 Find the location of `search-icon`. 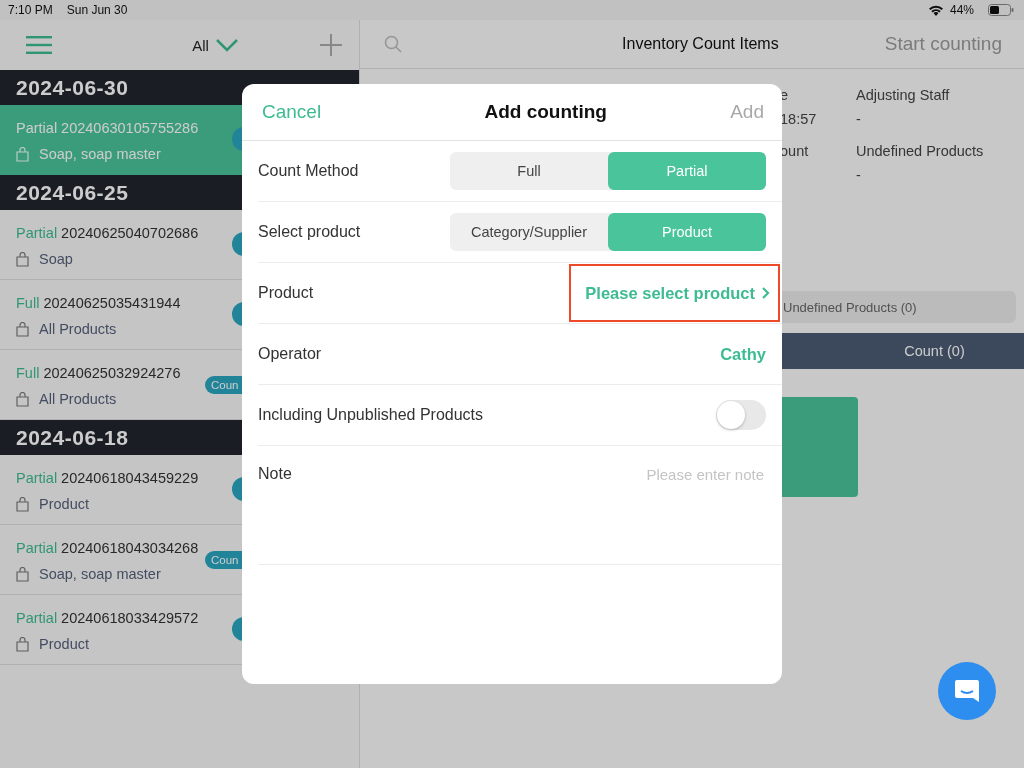

search-icon is located at coordinates (393, 44).